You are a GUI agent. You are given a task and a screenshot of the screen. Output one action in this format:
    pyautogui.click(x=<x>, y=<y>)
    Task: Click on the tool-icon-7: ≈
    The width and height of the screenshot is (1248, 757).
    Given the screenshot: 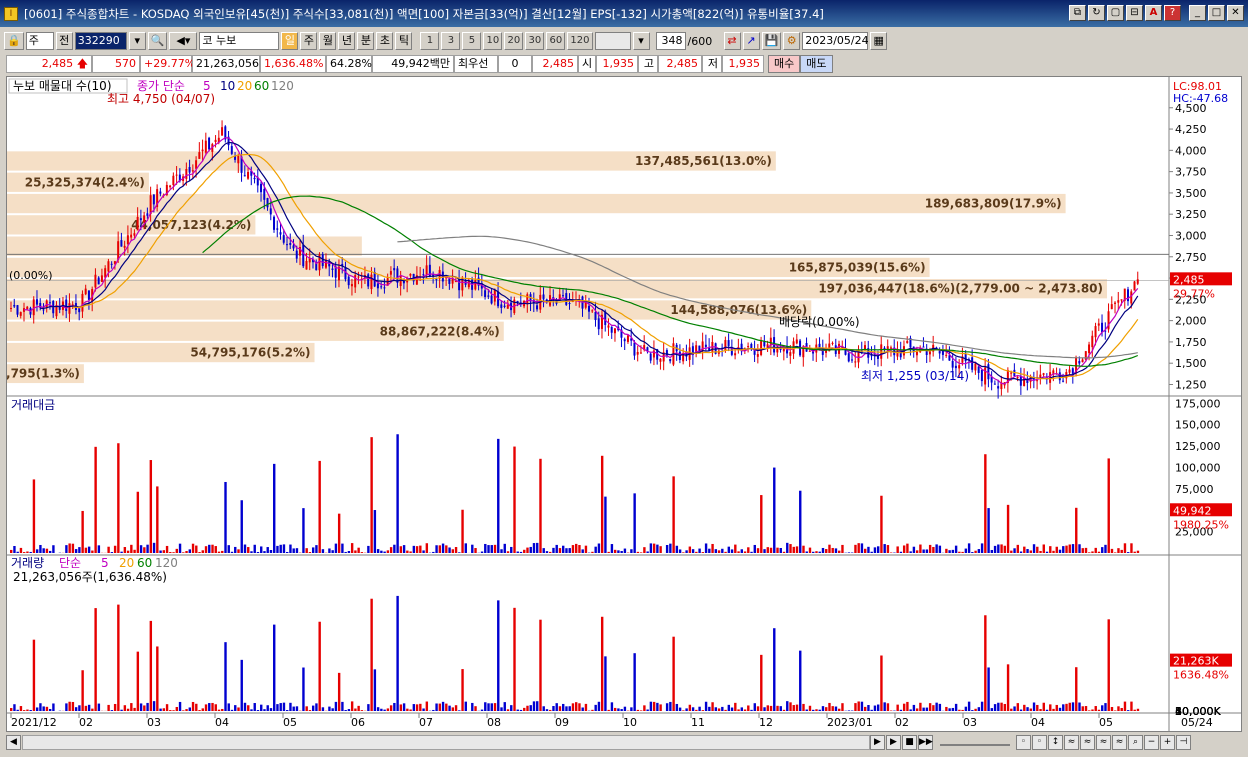 What is the action you would take?
    pyautogui.click(x=1119, y=742)
    